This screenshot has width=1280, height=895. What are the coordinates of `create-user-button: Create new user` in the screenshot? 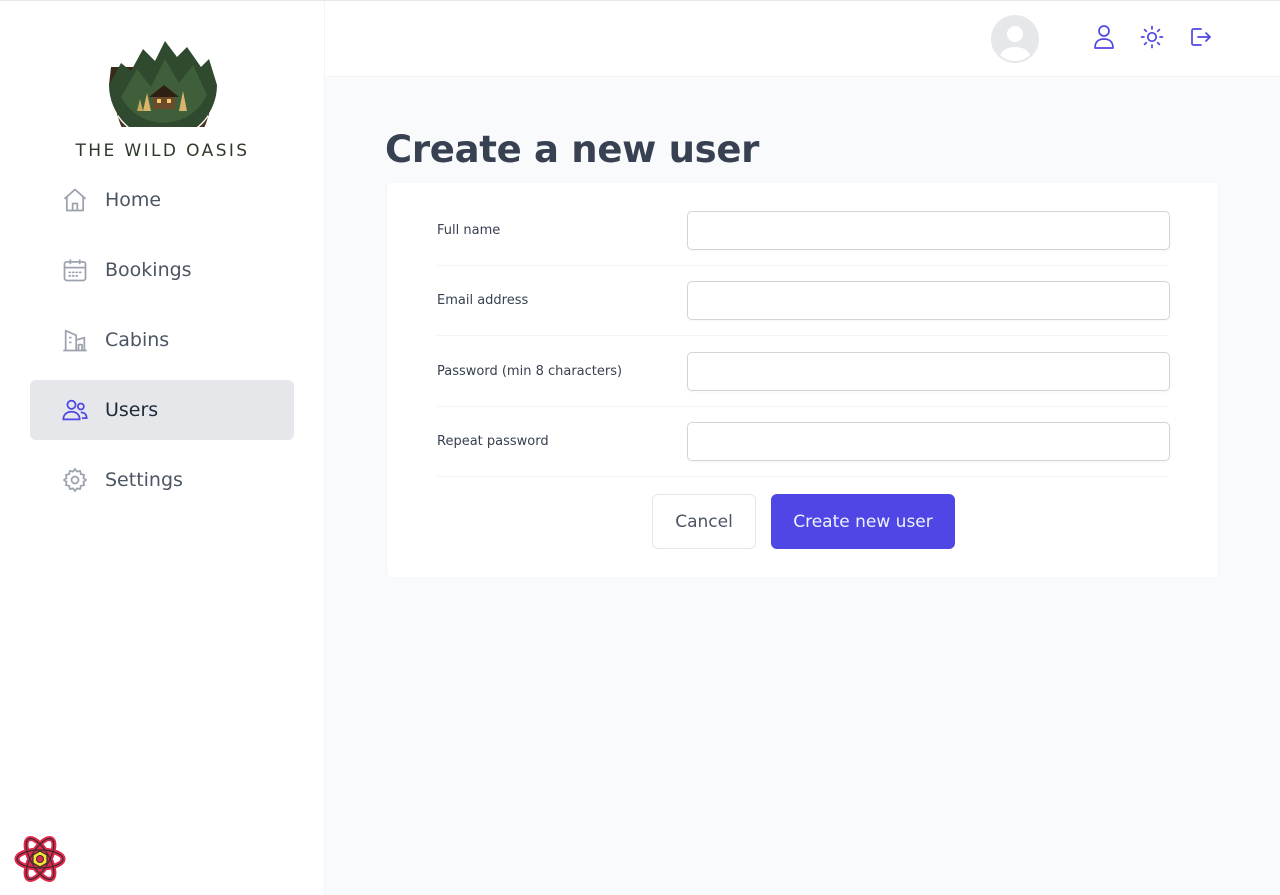 It's located at (863, 521).